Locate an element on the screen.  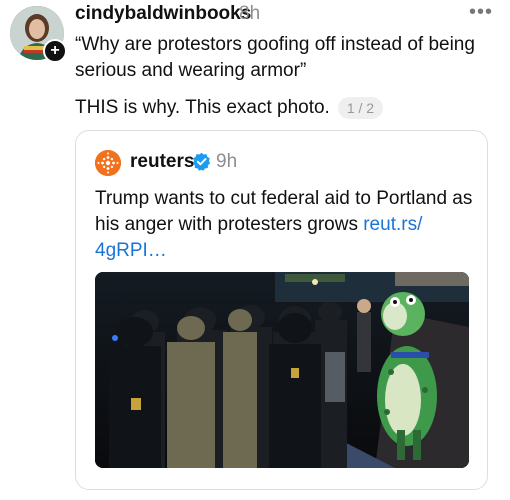
more-options-icon: ••• is located at coordinates (481, 12).